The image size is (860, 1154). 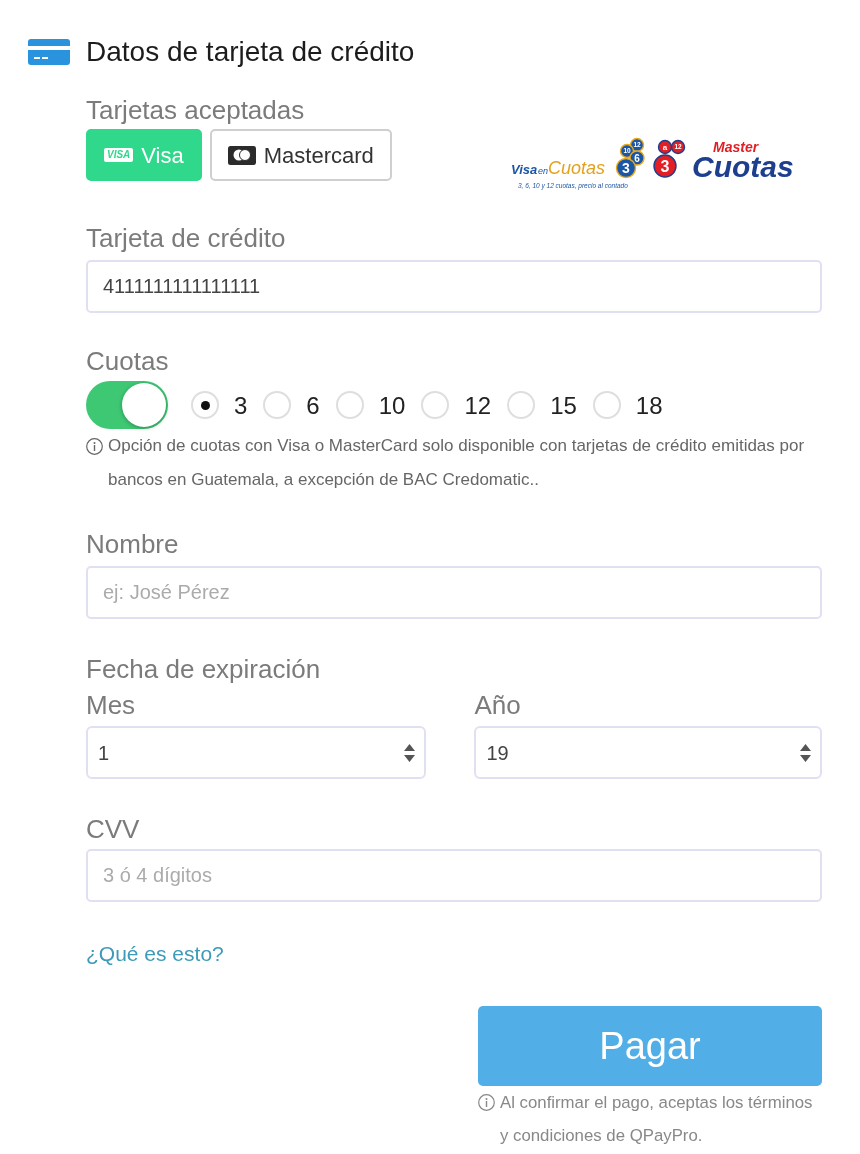 What do you see at coordinates (665, 166) in the screenshot?
I see `number-badge: 3` at bounding box center [665, 166].